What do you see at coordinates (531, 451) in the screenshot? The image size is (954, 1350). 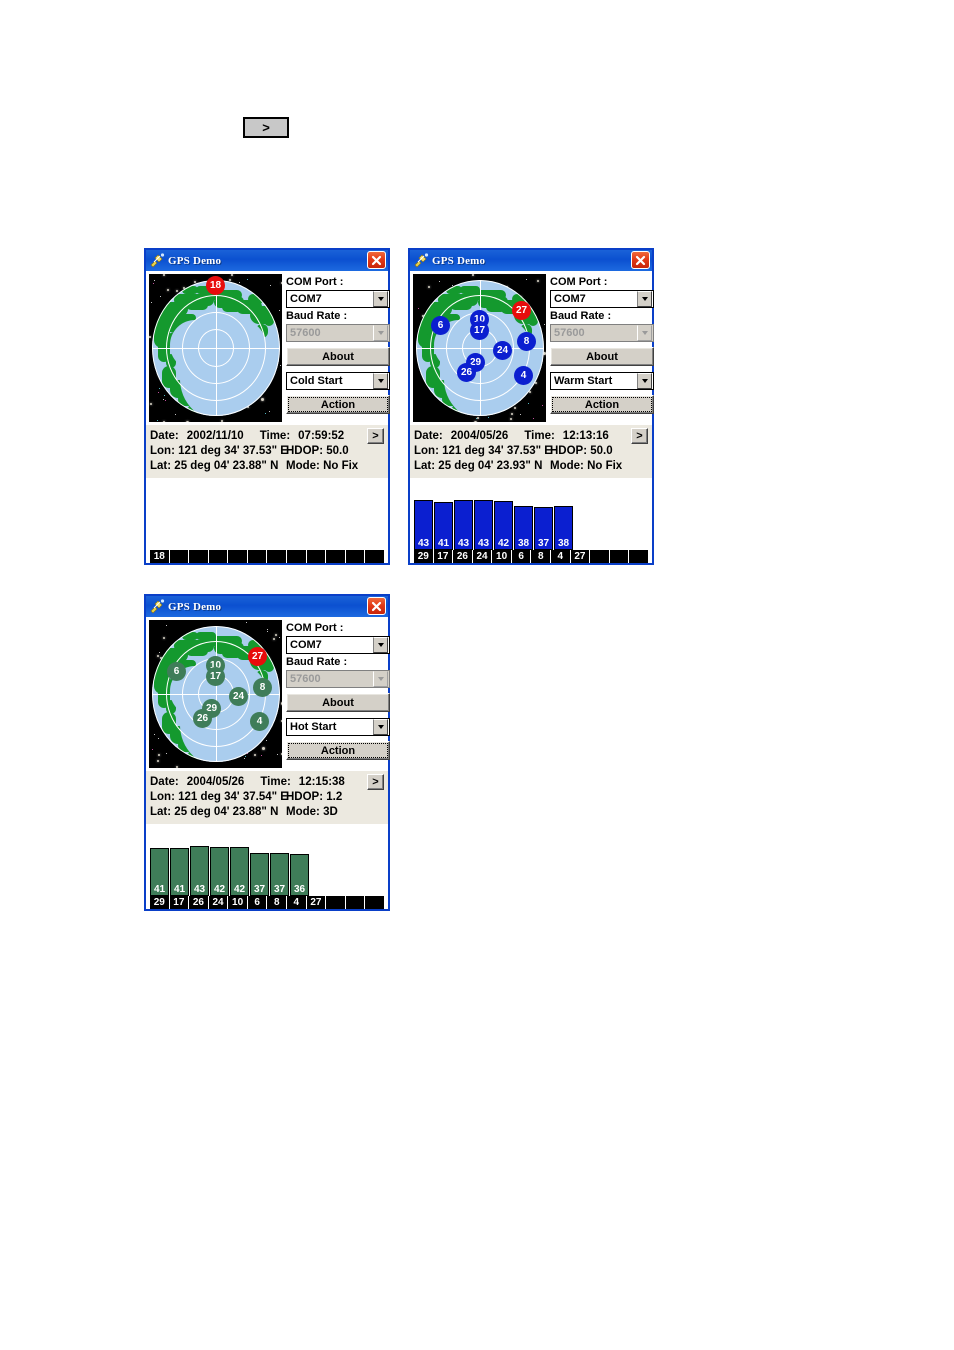 I see `longitude-row: Lon: 121 deg 34' 37.53" E HDOP: 50.0` at bounding box center [531, 451].